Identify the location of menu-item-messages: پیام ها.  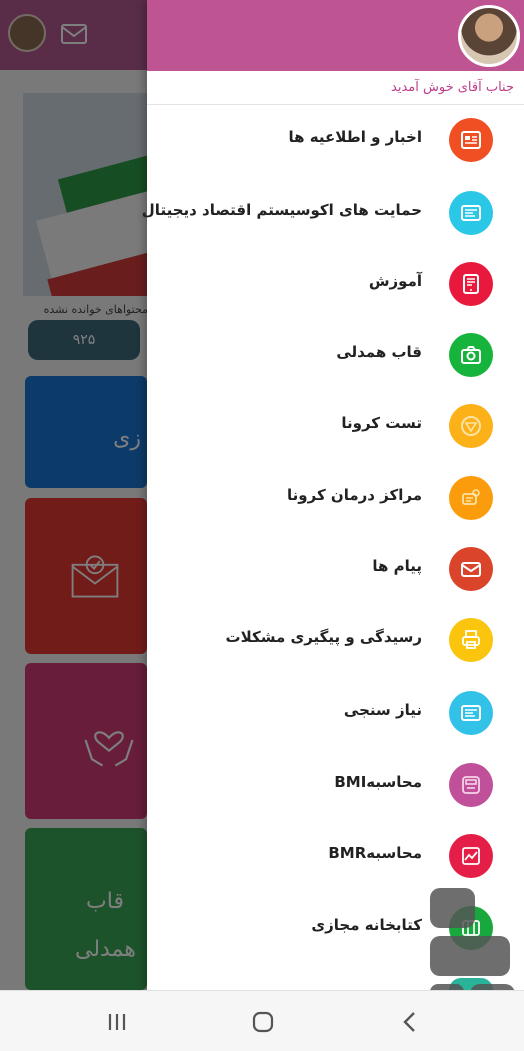
(335, 569).